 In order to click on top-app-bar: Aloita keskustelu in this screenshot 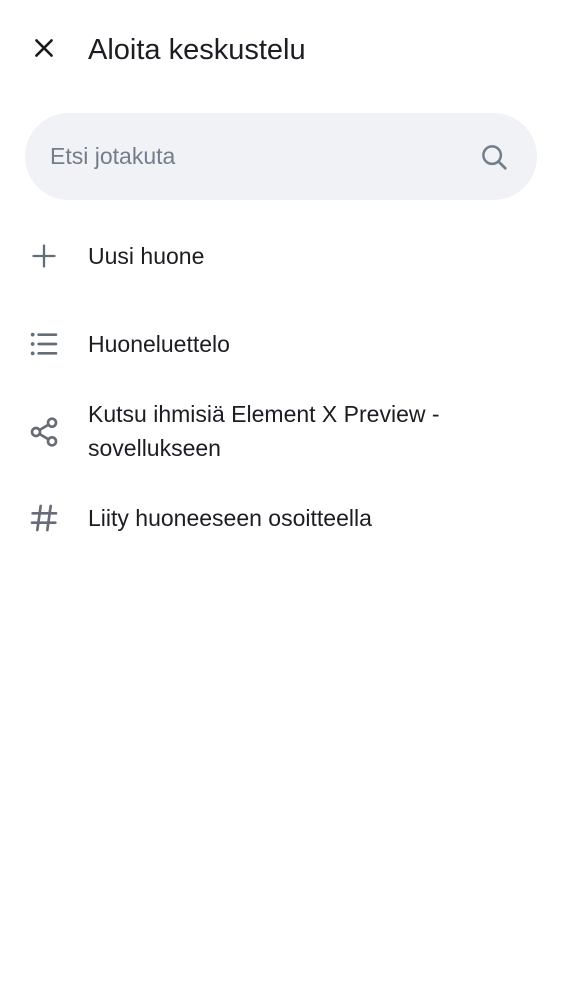, I will do `click(281, 50)`.